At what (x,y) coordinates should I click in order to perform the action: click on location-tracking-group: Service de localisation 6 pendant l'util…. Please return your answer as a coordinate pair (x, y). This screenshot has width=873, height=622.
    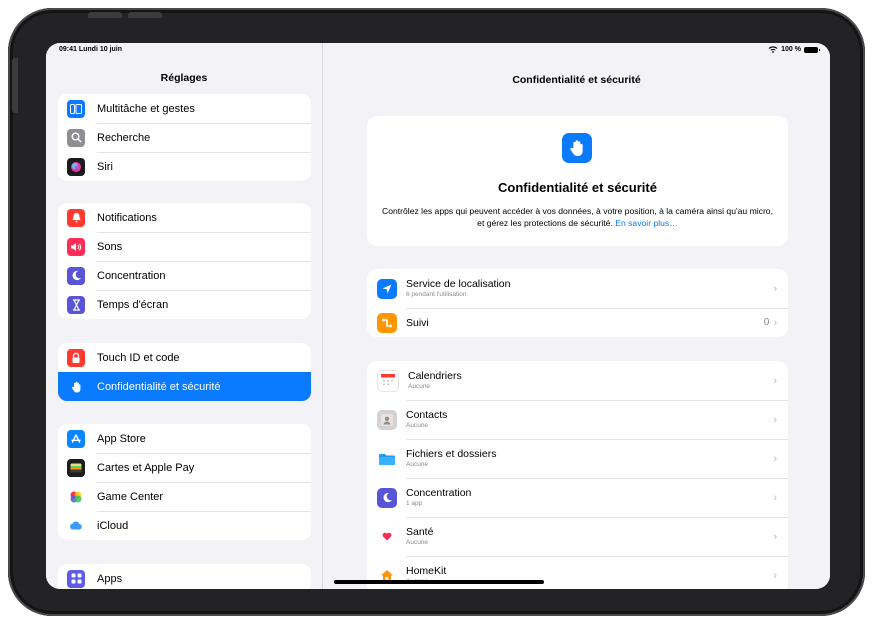
    Looking at the image, I should click on (577, 303).